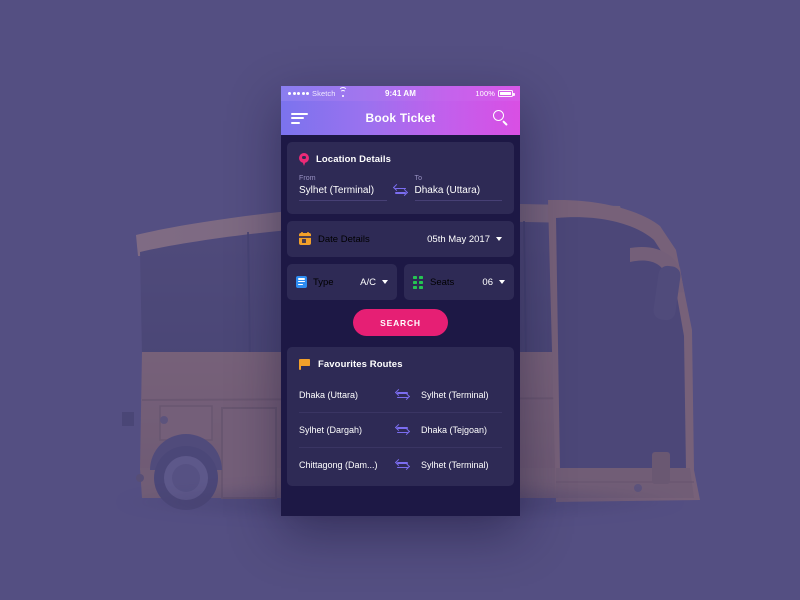 The image size is (800, 600). I want to click on location-details-title: Location Details, so click(353, 159).